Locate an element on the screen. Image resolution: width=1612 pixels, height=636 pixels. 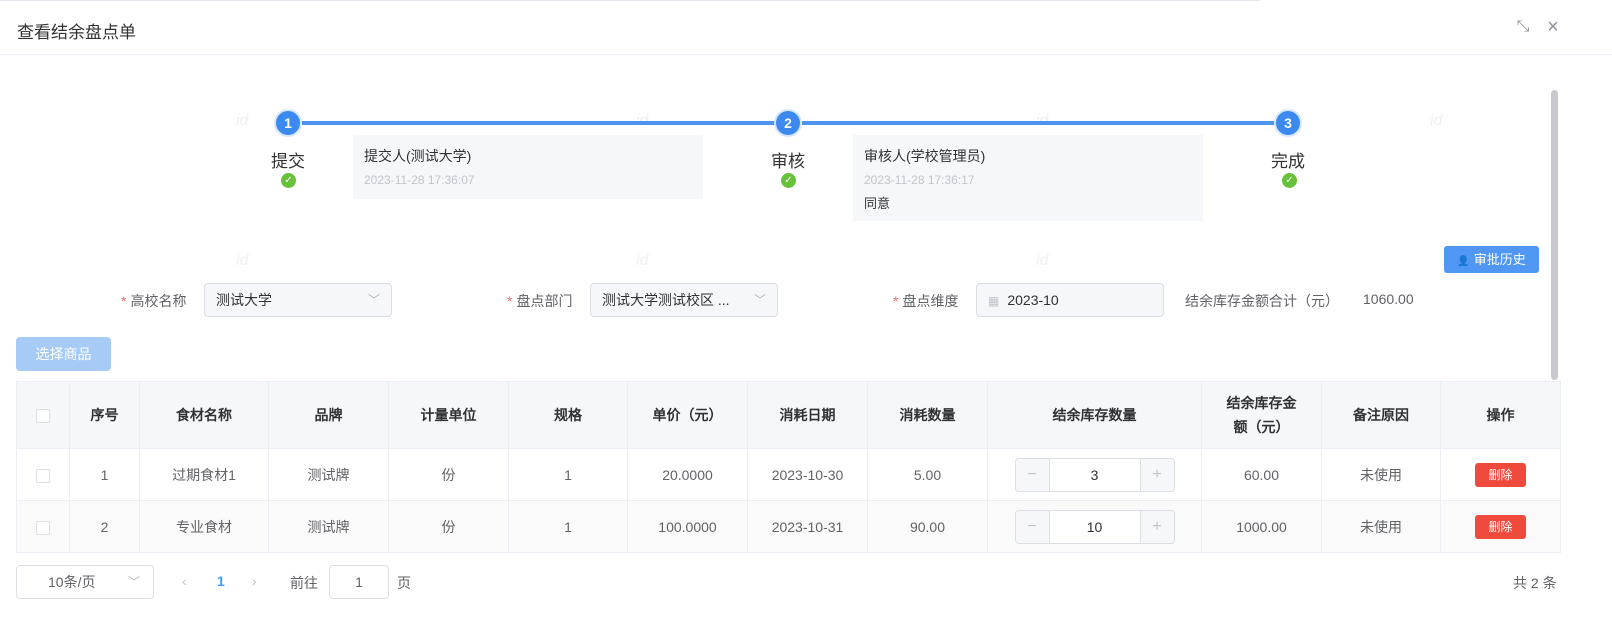
stock-quantity-stepper: − 3 + is located at coordinates (1094, 474).